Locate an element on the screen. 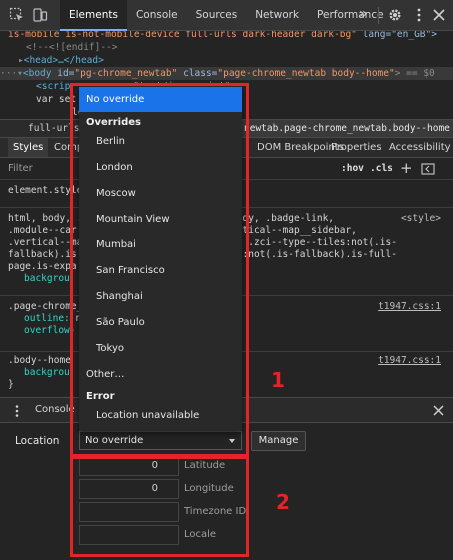 This screenshot has width=453, height=560. rule3-source-link: t1947.css:1 is located at coordinates (409, 360).